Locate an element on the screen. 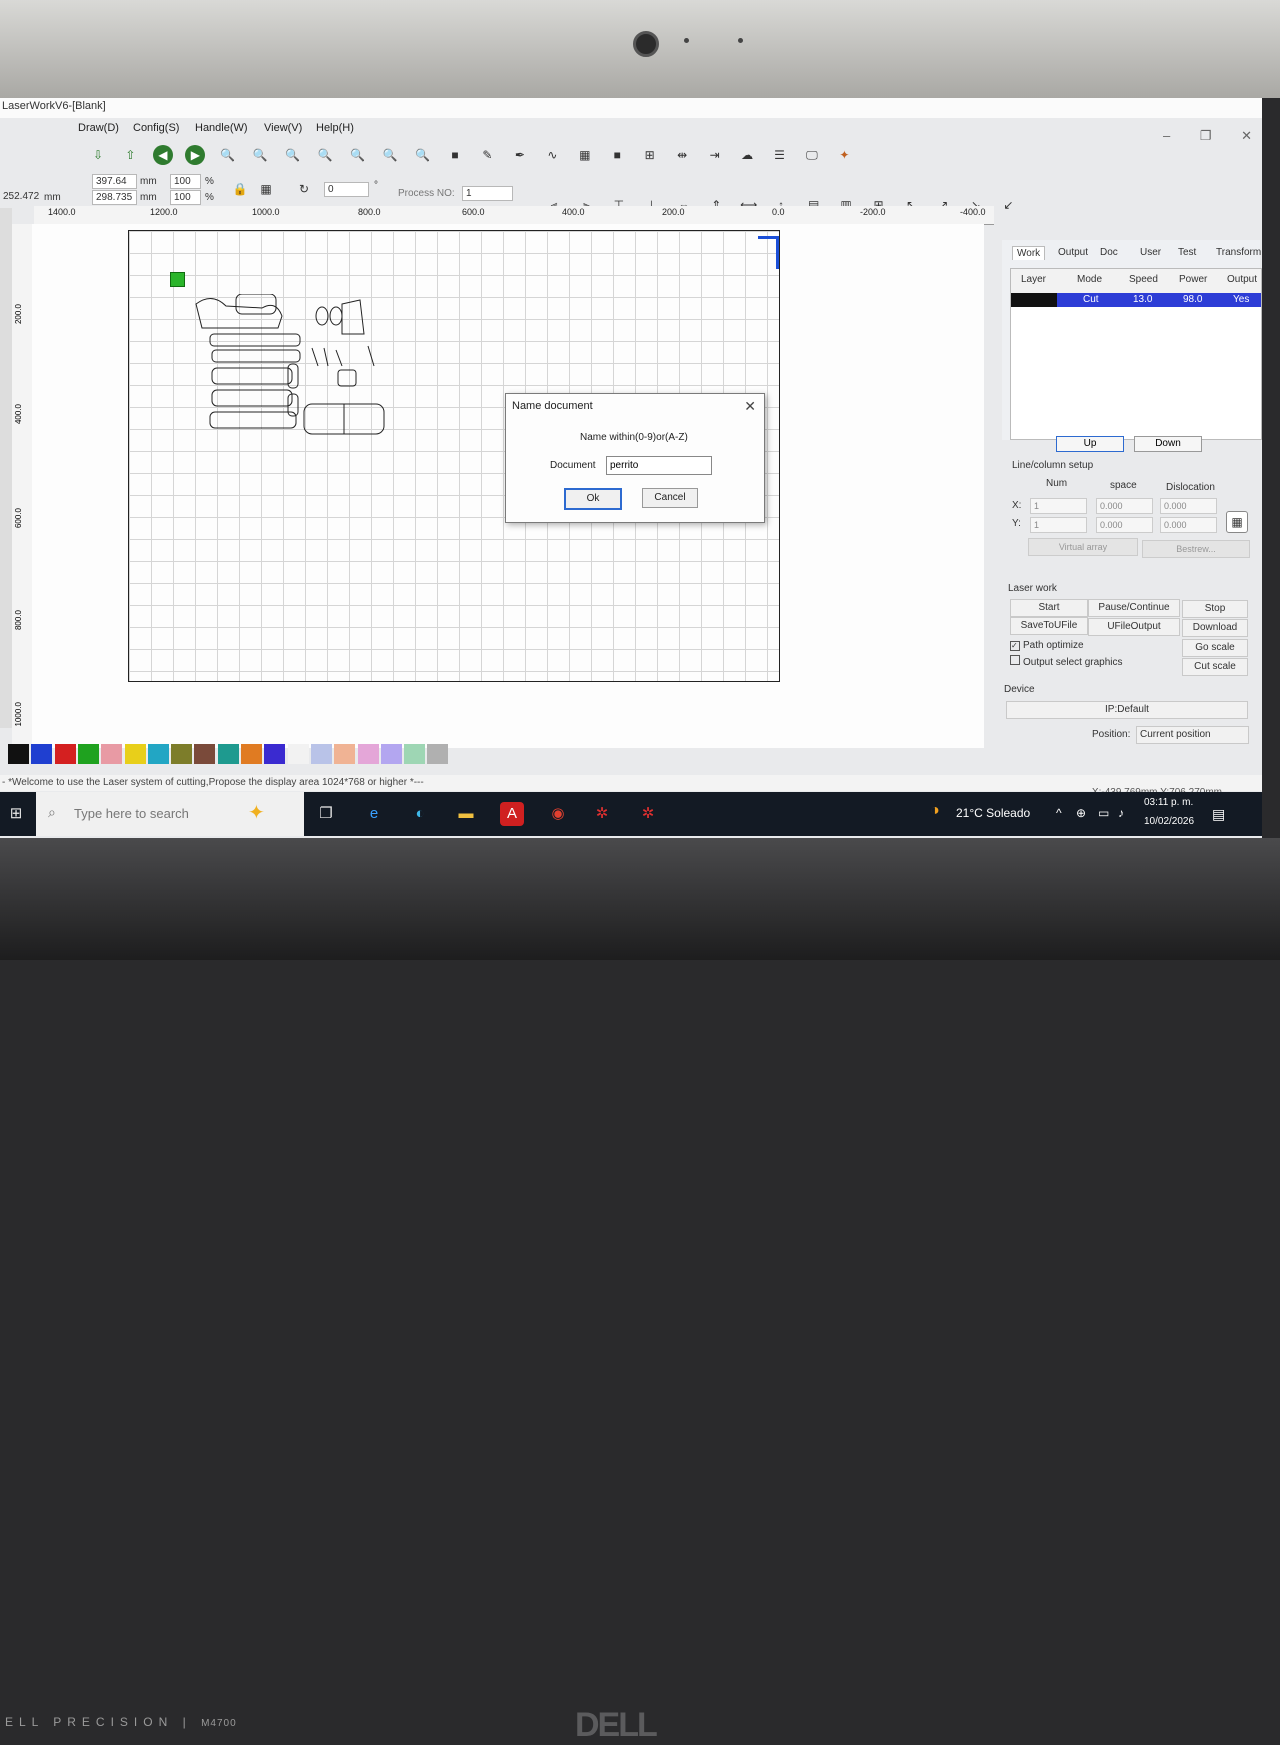 This screenshot has height=1745, width=1280. laserwork-app-icon: ✲ is located at coordinates (602, 814).